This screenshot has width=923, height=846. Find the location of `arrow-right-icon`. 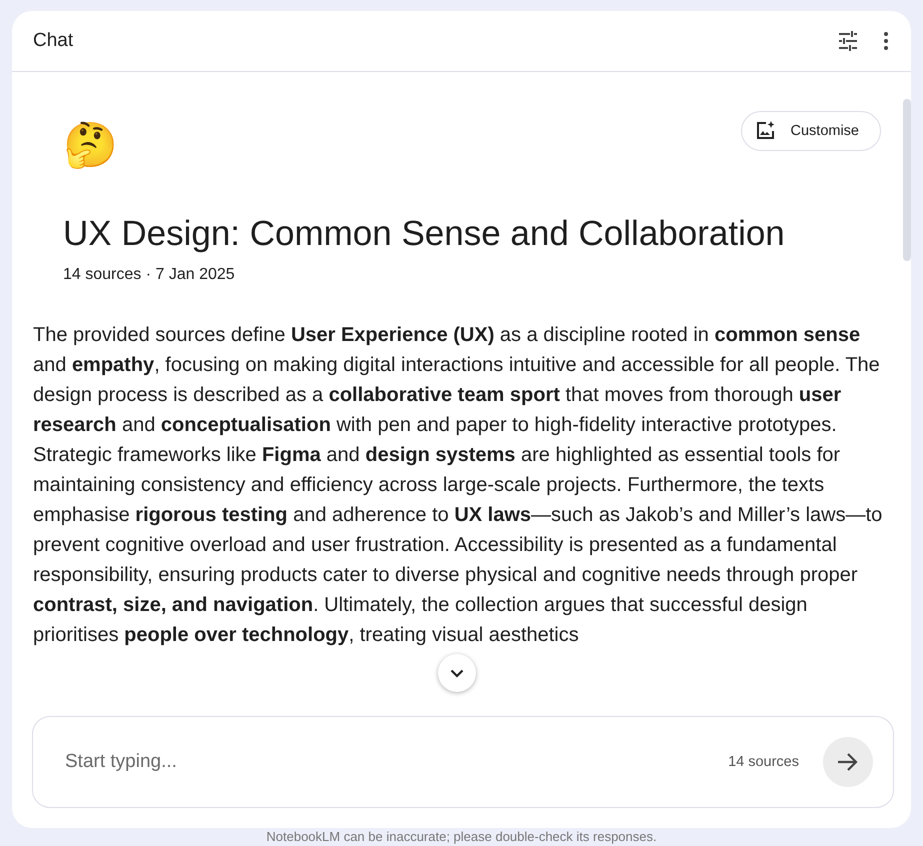

arrow-right-icon is located at coordinates (848, 762).